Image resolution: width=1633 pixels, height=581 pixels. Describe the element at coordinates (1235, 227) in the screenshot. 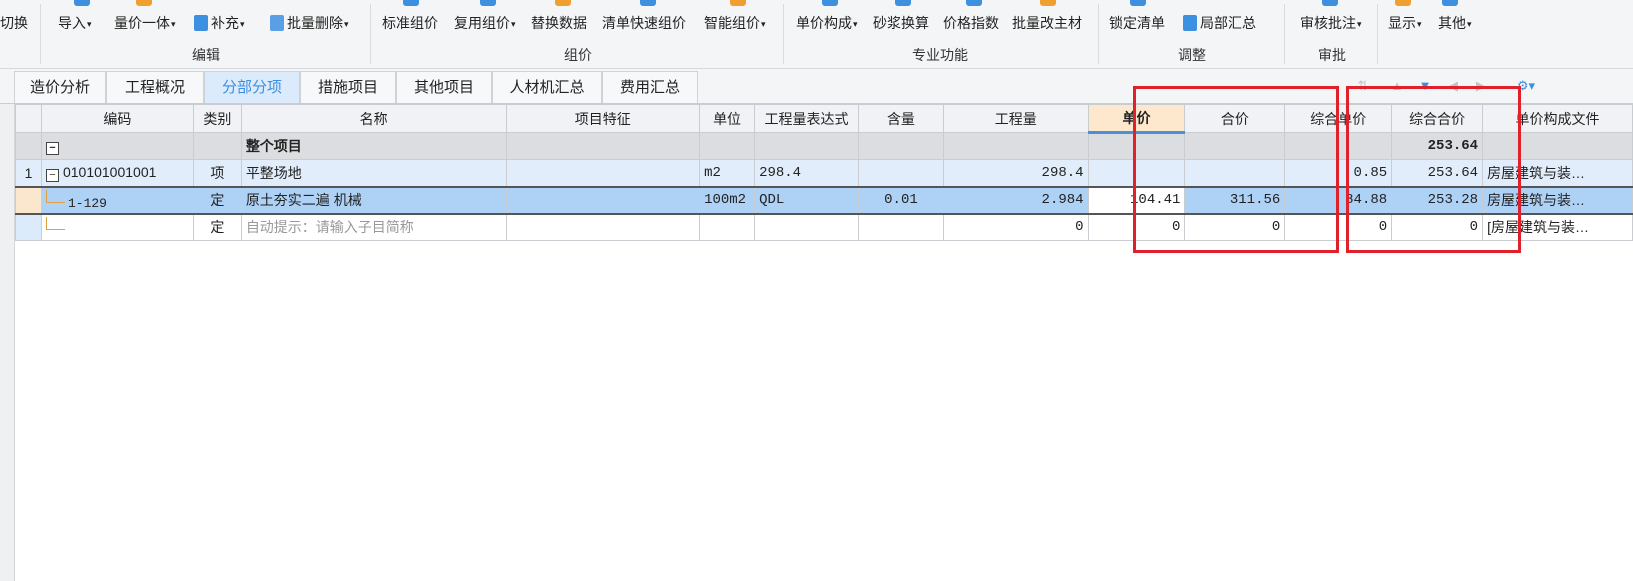

I see `cell-total: 0` at that location.